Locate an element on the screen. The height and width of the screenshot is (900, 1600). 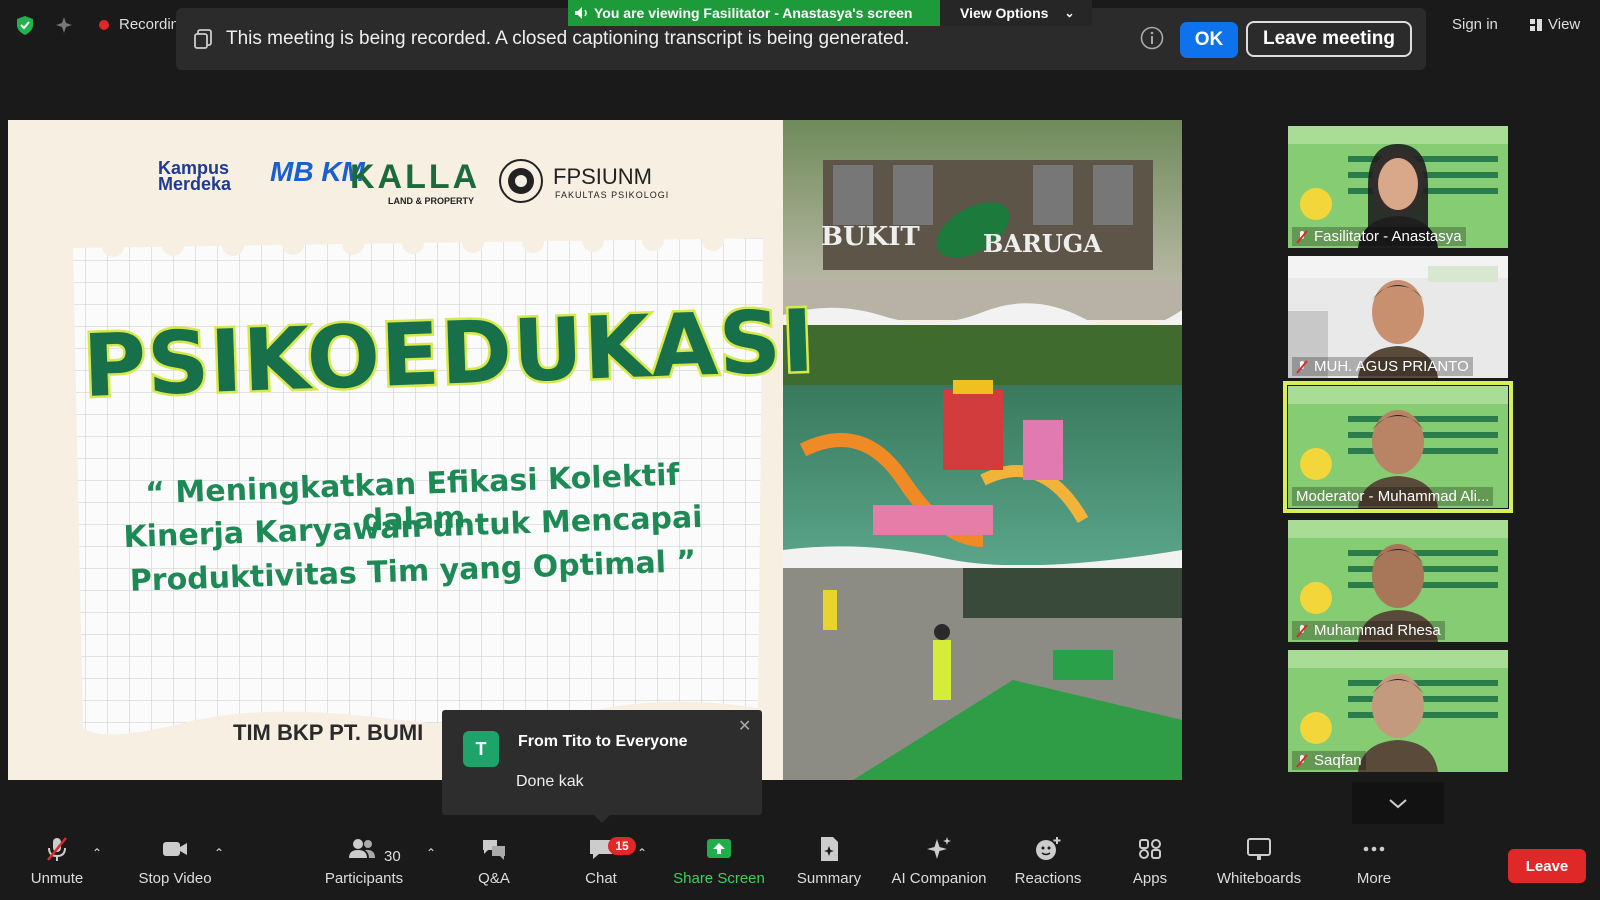
unmute-label: Unmute is located at coordinates (57, 878).